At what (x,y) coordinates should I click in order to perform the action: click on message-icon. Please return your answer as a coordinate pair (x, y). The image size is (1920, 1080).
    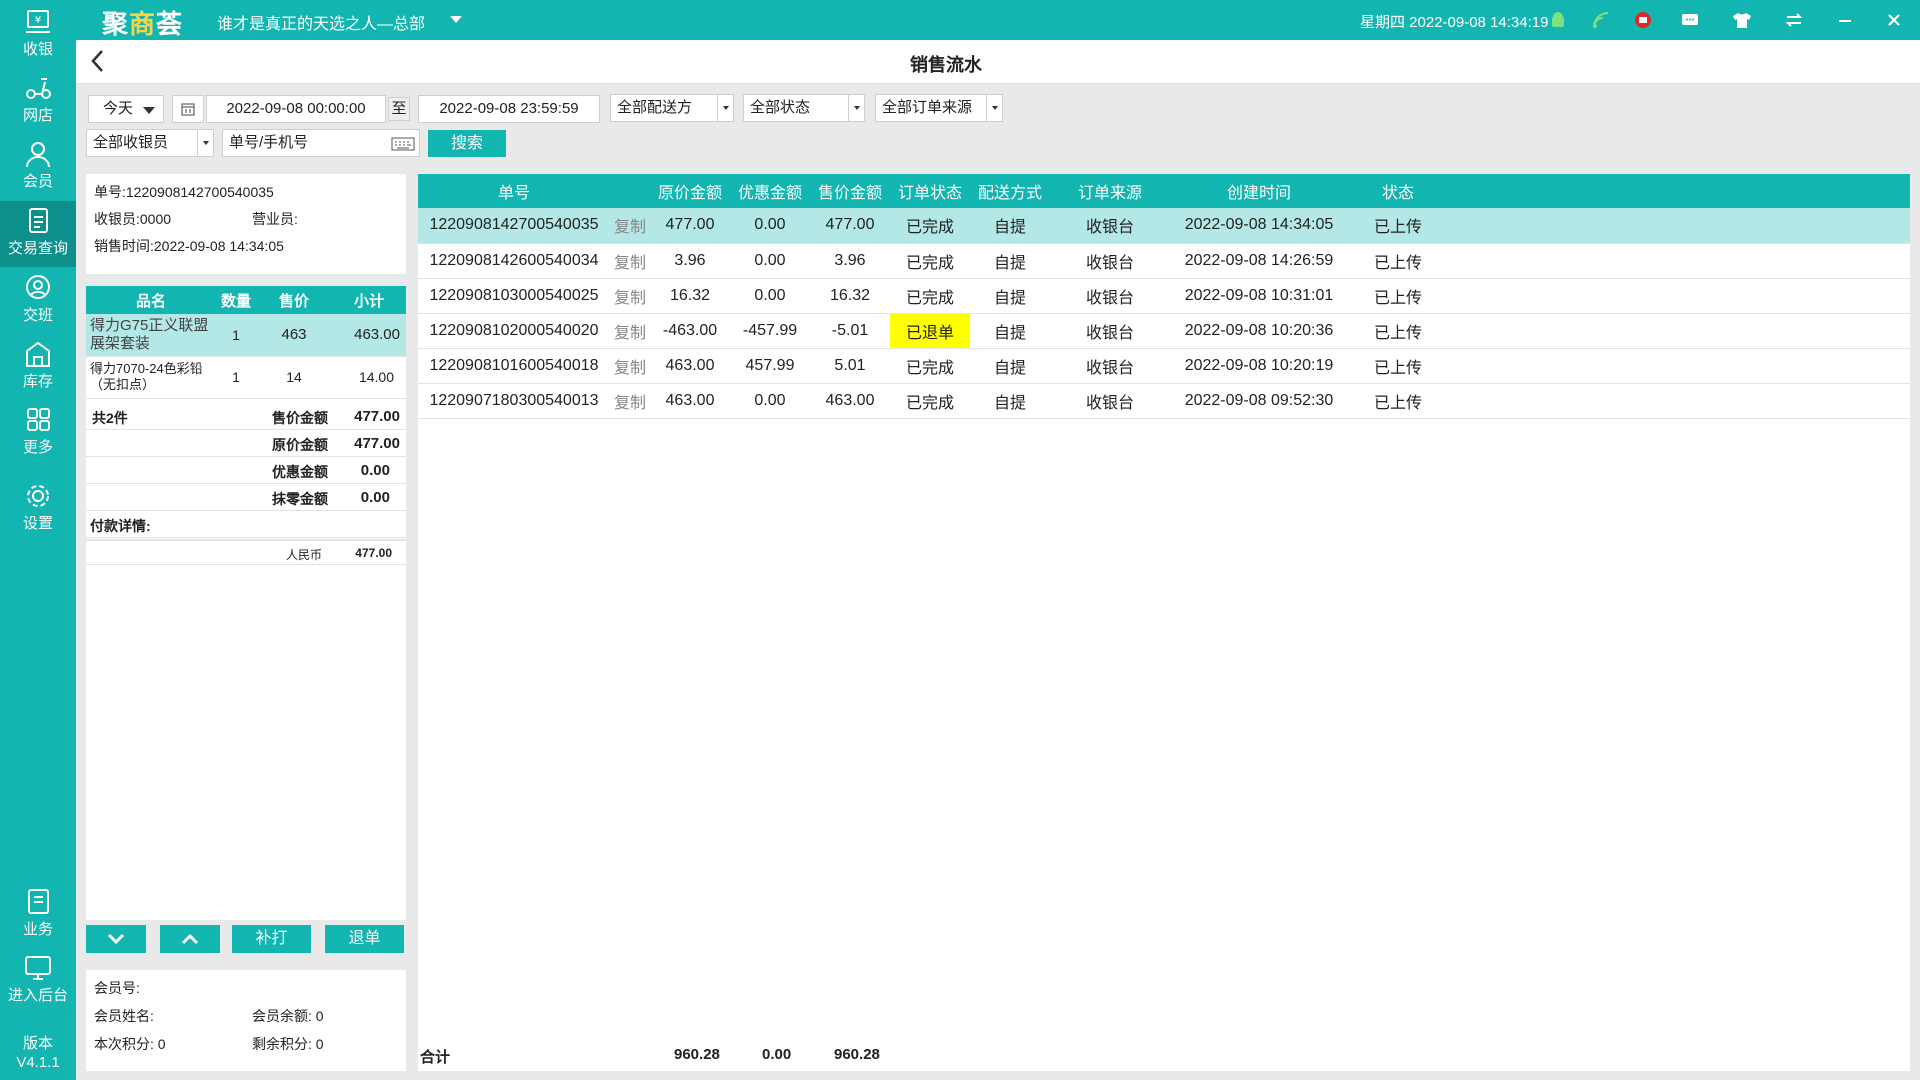
    Looking at the image, I should click on (1690, 20).